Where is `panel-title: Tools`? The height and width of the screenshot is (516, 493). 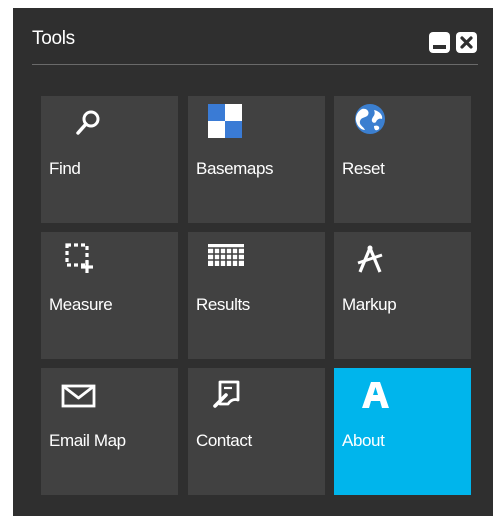
panel-title: Tools is located at coordinates (53, 38).